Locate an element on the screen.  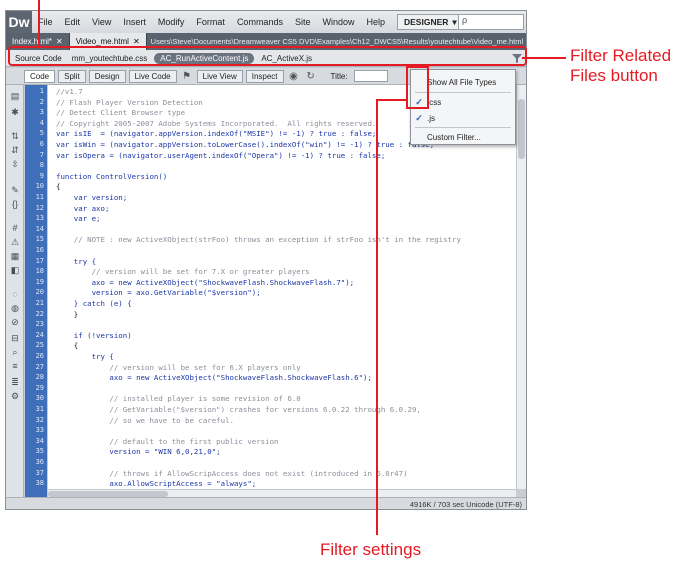
wrap-tag-icon: ⊘ is located at coordinates (15, 322).